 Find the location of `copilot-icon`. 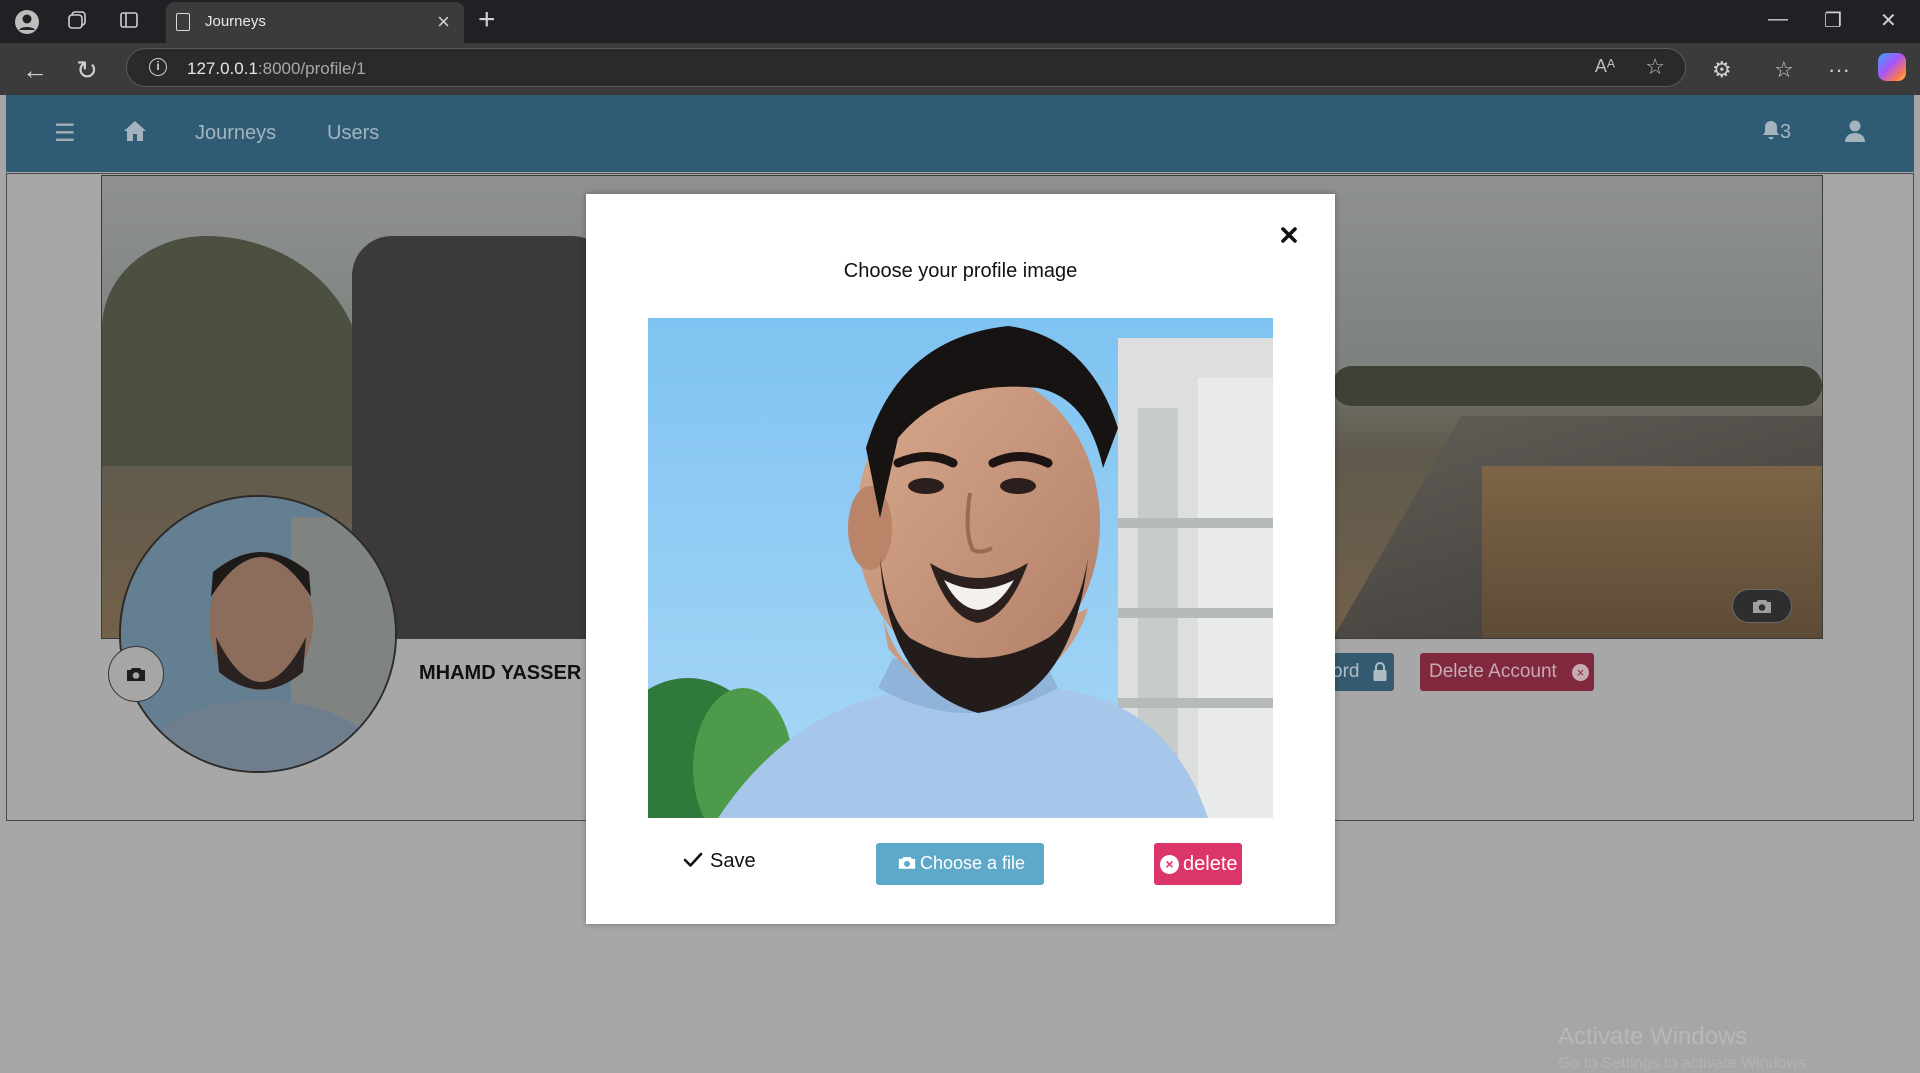

copilot-icon is located at coordinates (1892, 67).